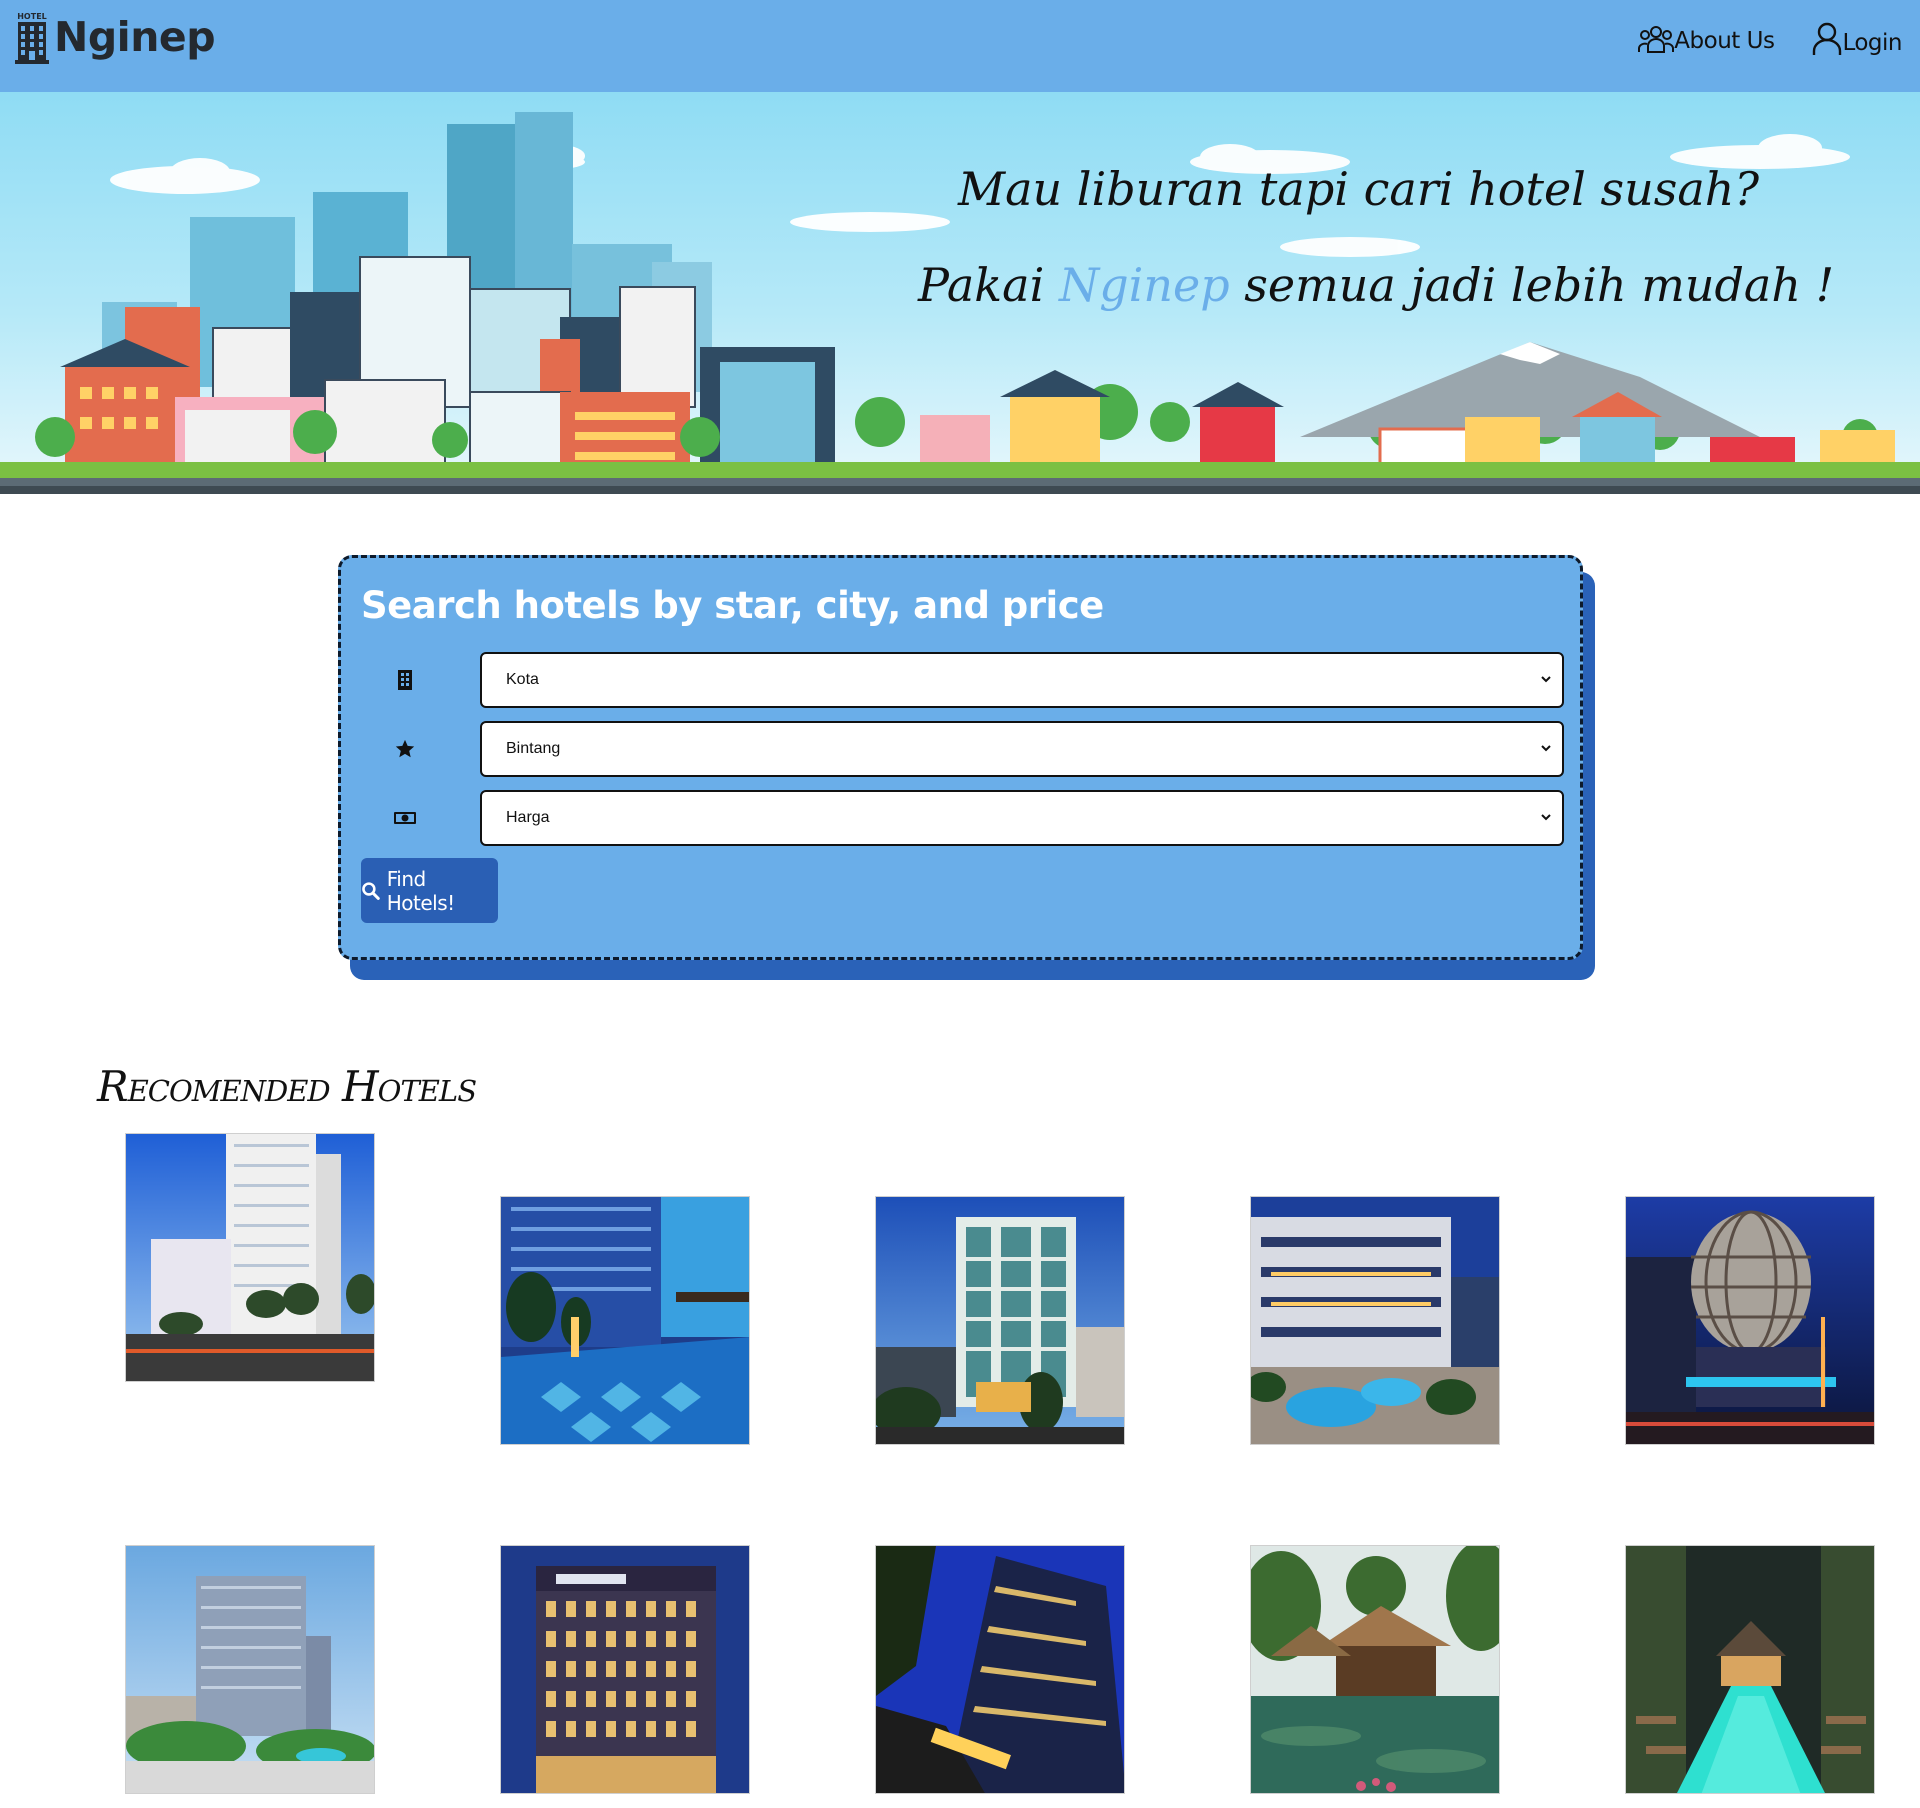 The image size is (1920, 1808). Describe the element at coordinates (1022, 749) in the screenshot. I see `star-select: Bintang` at that location.